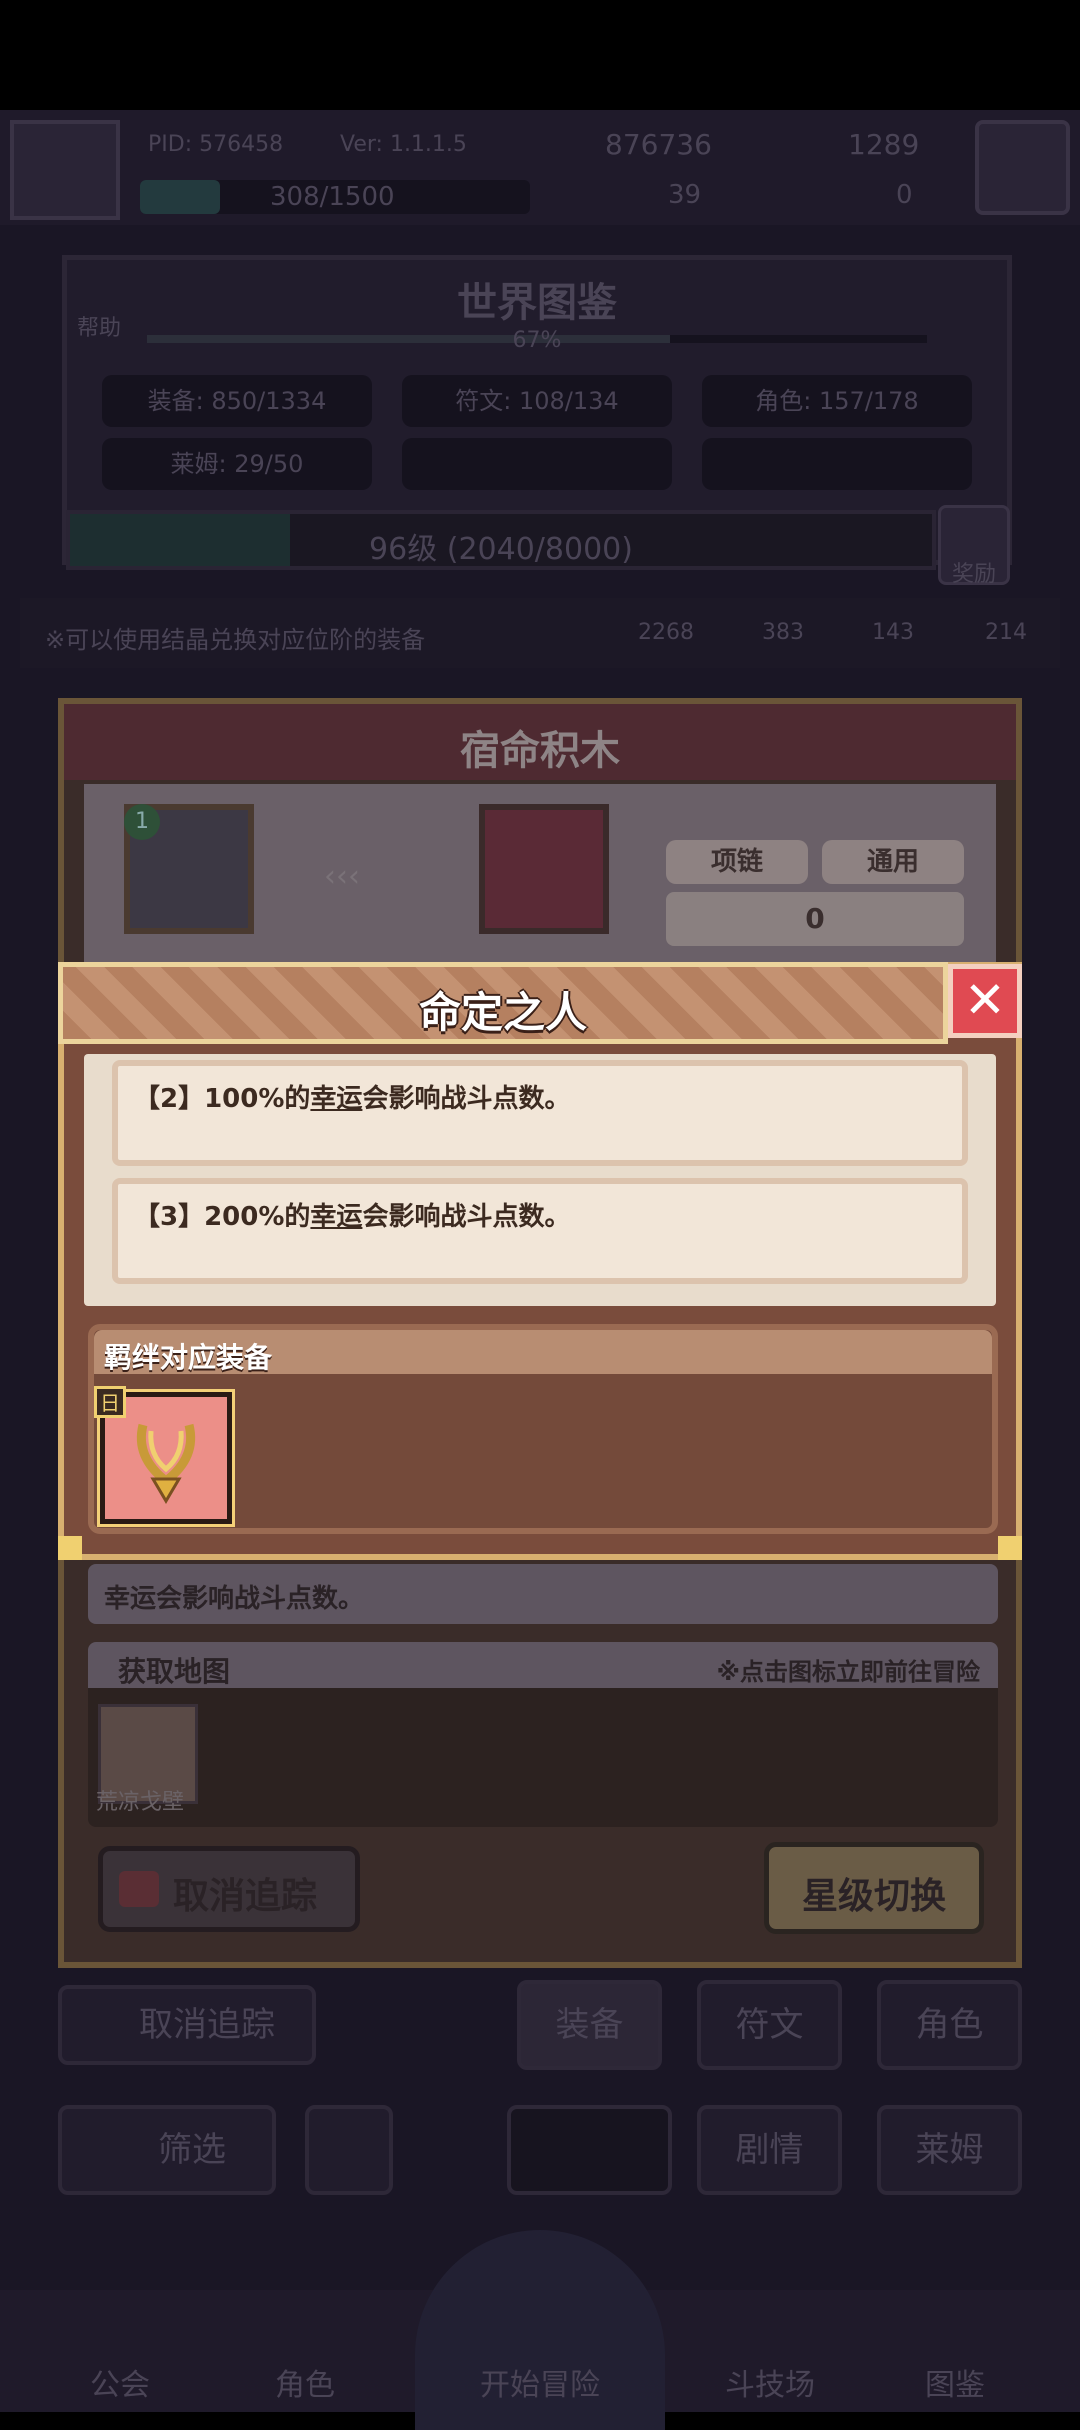 This screenshot has width=1080, height=2430. I want to click on crystal-2-value: 383, so click(783, 632).